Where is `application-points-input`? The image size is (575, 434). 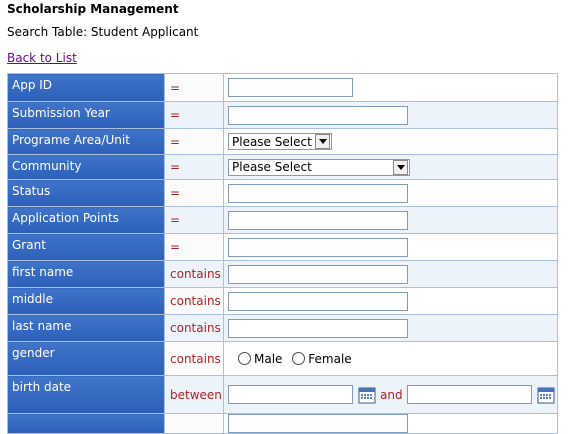
application-points-input is located at coordinates (318, 220).